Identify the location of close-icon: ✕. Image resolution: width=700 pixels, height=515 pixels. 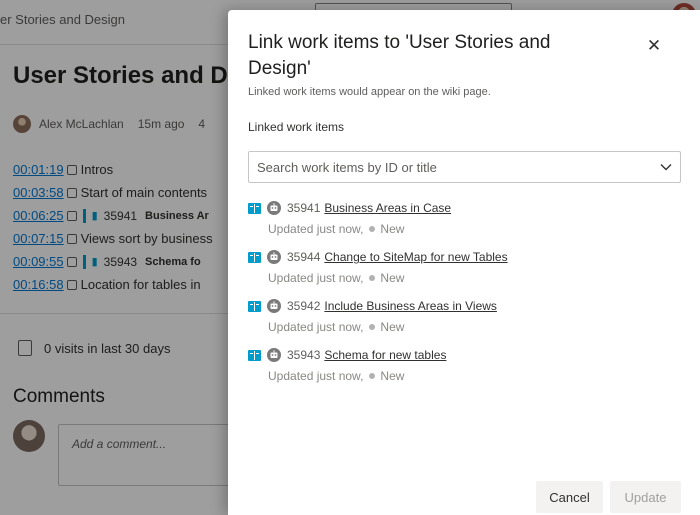
(654, 46).